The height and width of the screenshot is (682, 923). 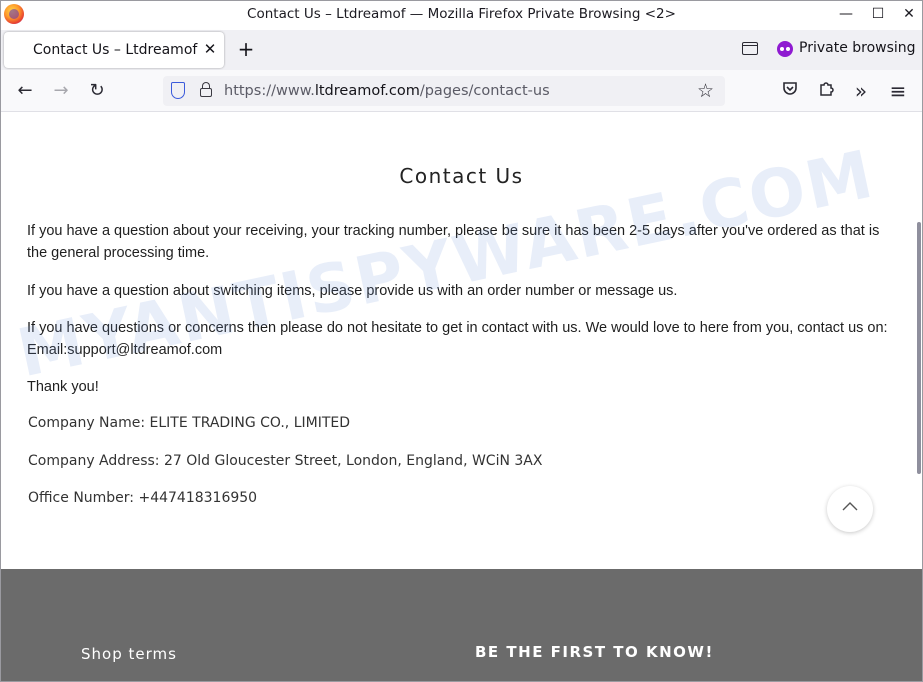 What do you see at coordinates (178, 90) in the screenshot?
I see `shield-icon` at bounding box center [178, 90].